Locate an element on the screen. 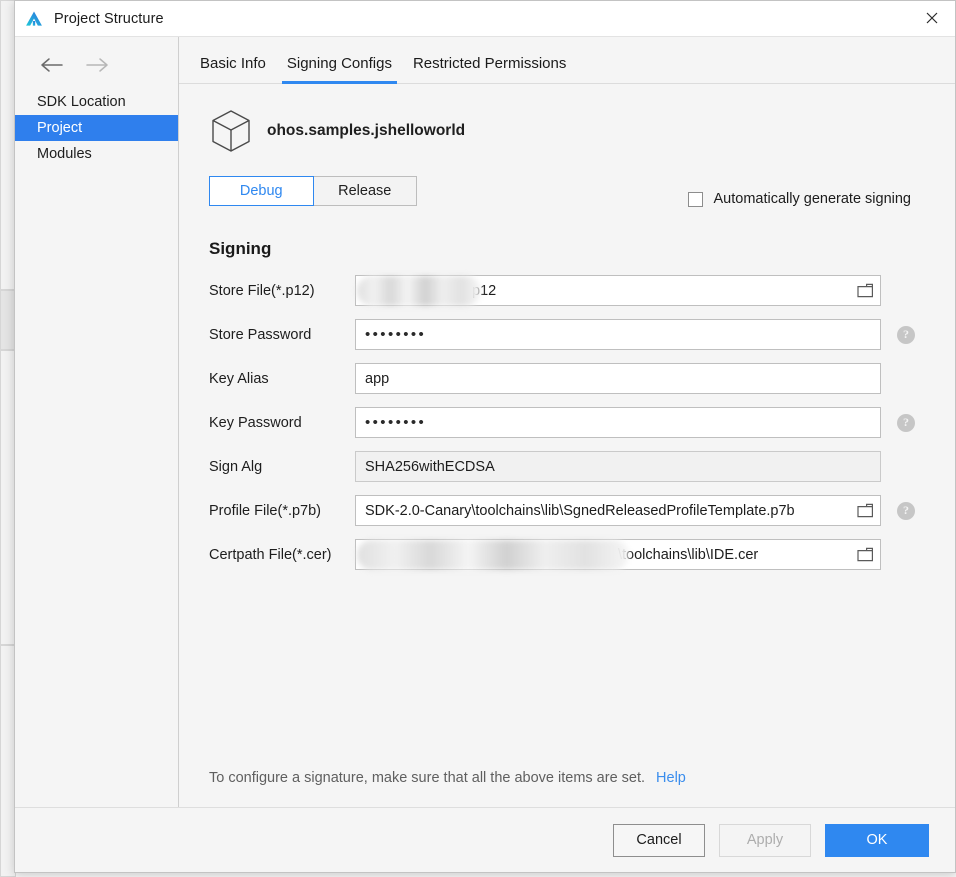  help-circle-icon-key-password: ? is located at coordinates (906, 422).